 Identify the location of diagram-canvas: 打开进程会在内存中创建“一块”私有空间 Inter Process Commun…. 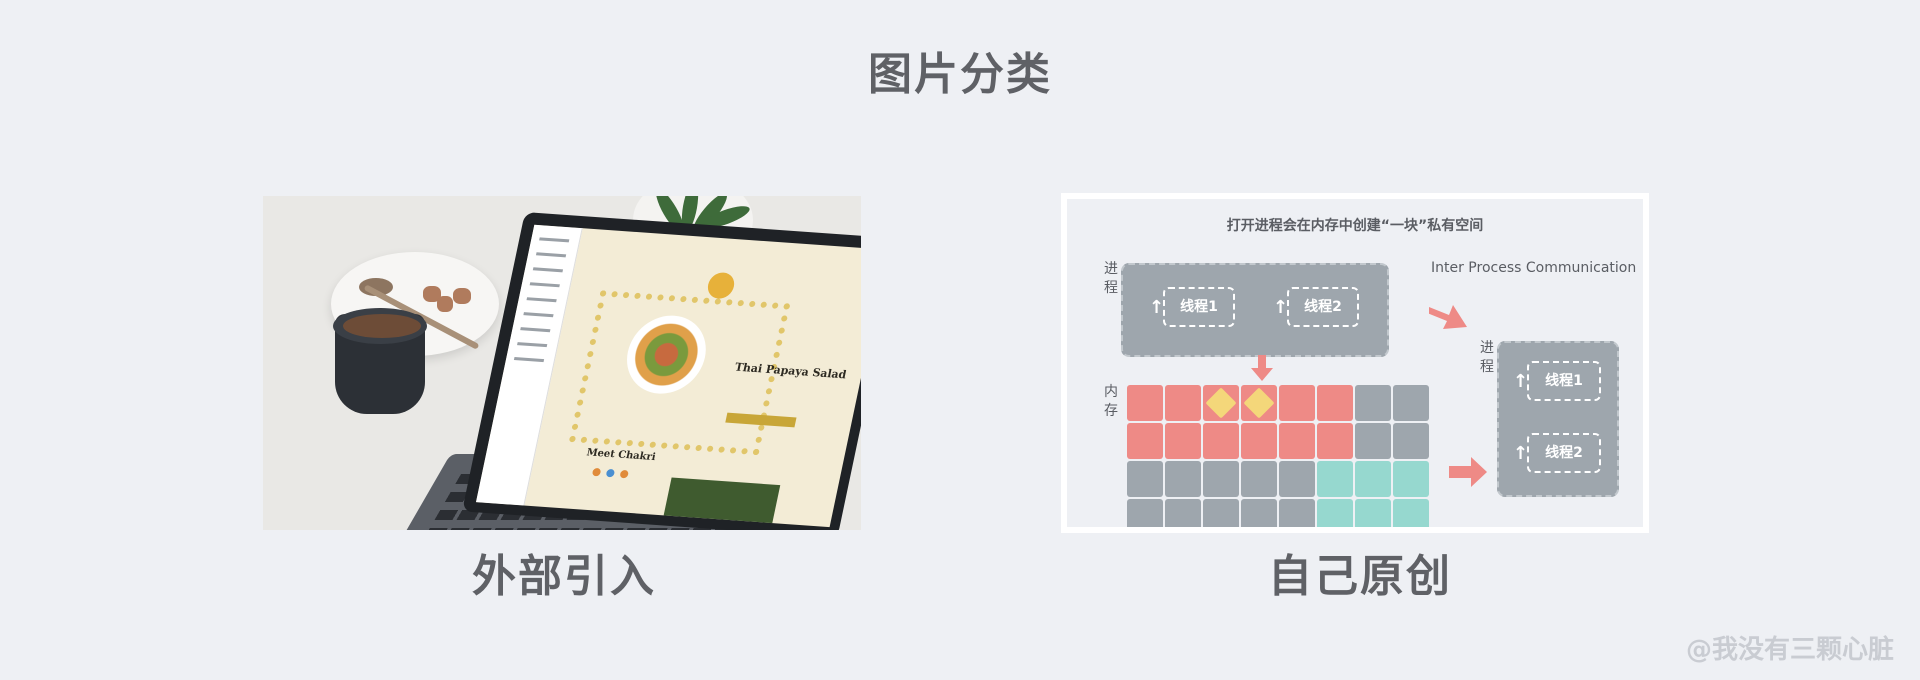
(1355, 363).